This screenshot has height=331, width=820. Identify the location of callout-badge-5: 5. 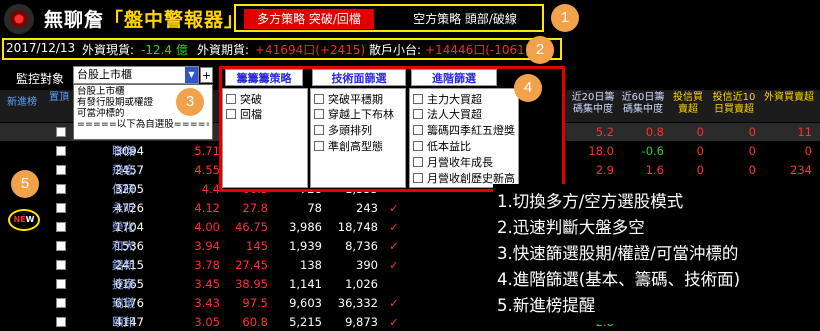
(25, 184).